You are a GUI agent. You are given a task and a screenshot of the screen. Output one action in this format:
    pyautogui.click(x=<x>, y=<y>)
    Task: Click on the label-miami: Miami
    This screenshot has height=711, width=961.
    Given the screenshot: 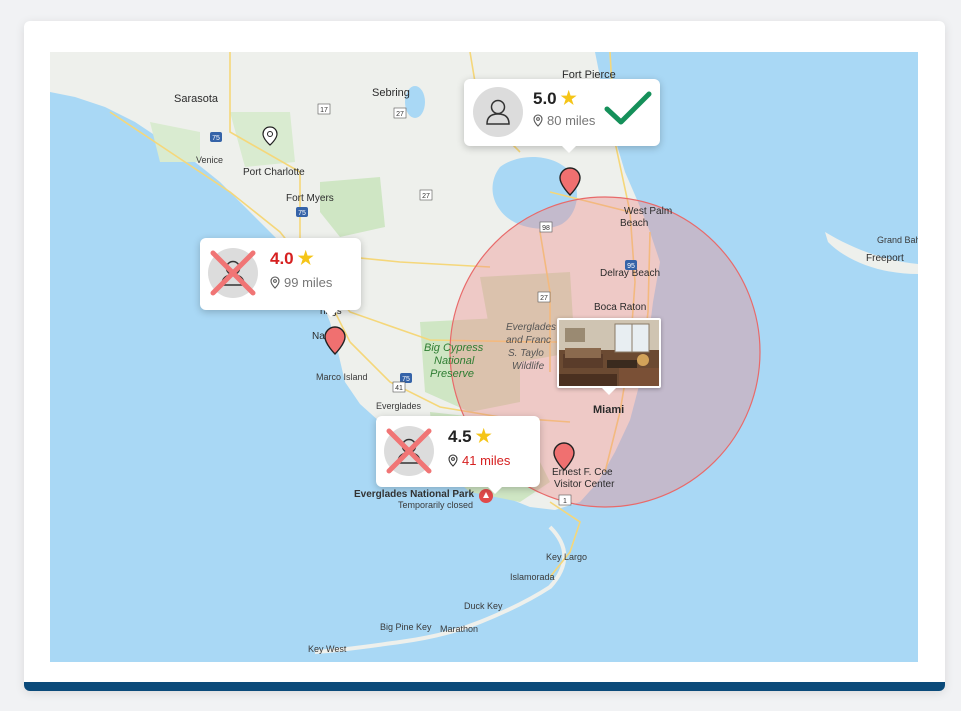 What is the action you would take?
    pyautogui.click(x=608, y=410)
    